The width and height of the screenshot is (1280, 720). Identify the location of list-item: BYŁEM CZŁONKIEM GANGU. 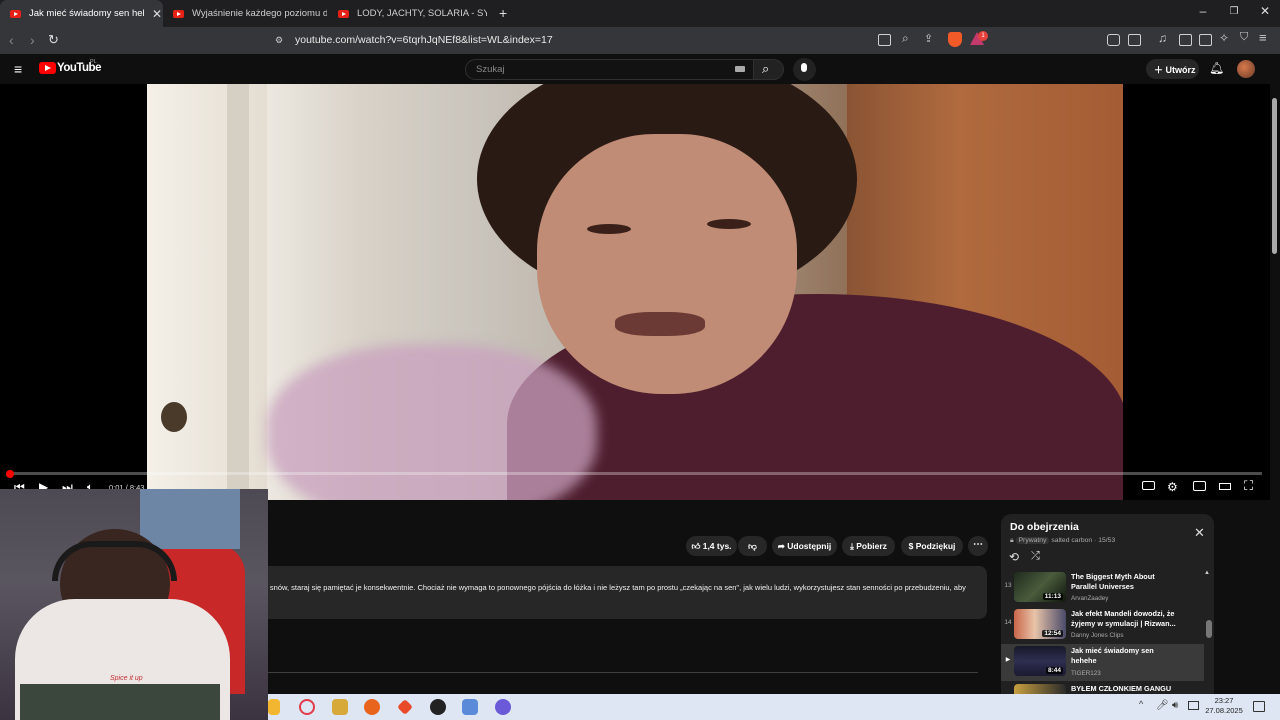
(1102, 688).